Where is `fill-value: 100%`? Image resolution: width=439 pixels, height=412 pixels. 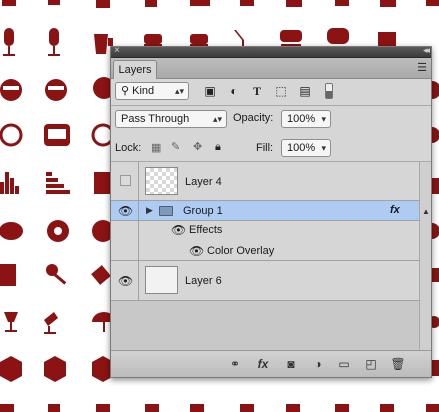
fill-value: 100% is located at coordinates (301, 148).